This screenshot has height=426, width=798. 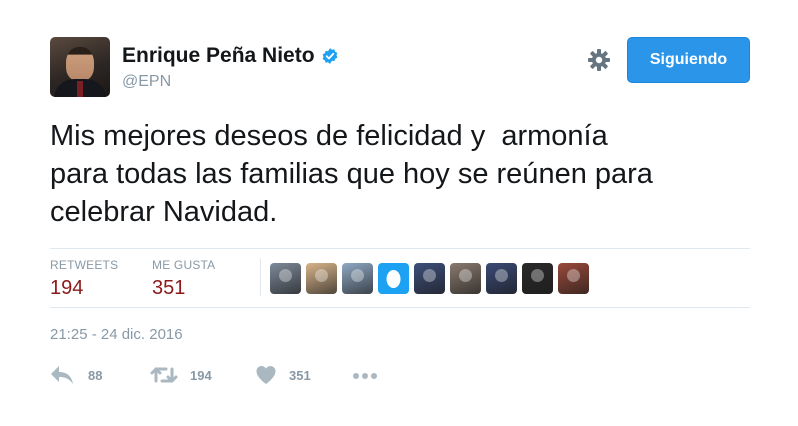 What do you see at coordinates (393, 278) in the screenshot?
I see `egg-avatar` at bounding box center [393, 278].